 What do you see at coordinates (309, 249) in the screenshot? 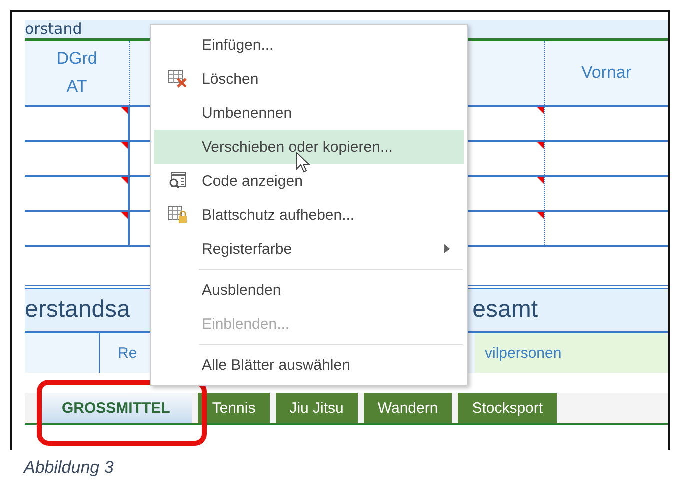
I see `menu-item: Registerfarbe` at bounding box center [309, 249].